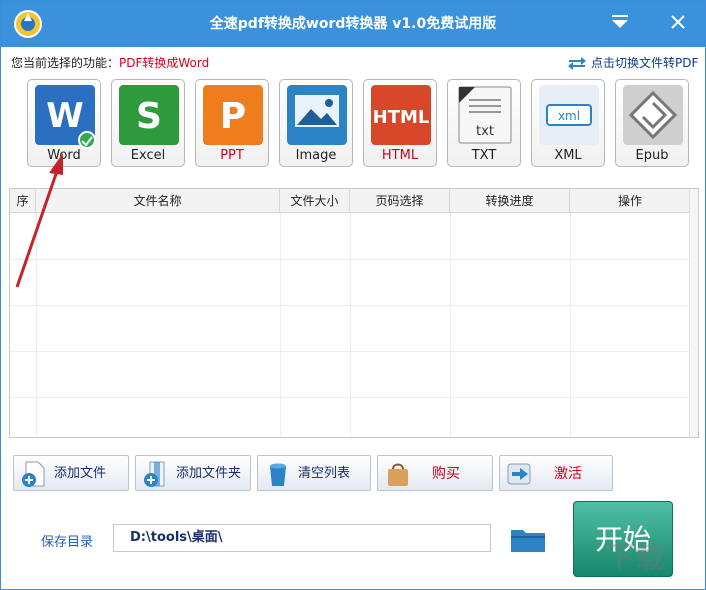  What do you see at coordinates (64, 155) in the screenshot?
I see `format-label: Word` at bounding box center [64, 155].